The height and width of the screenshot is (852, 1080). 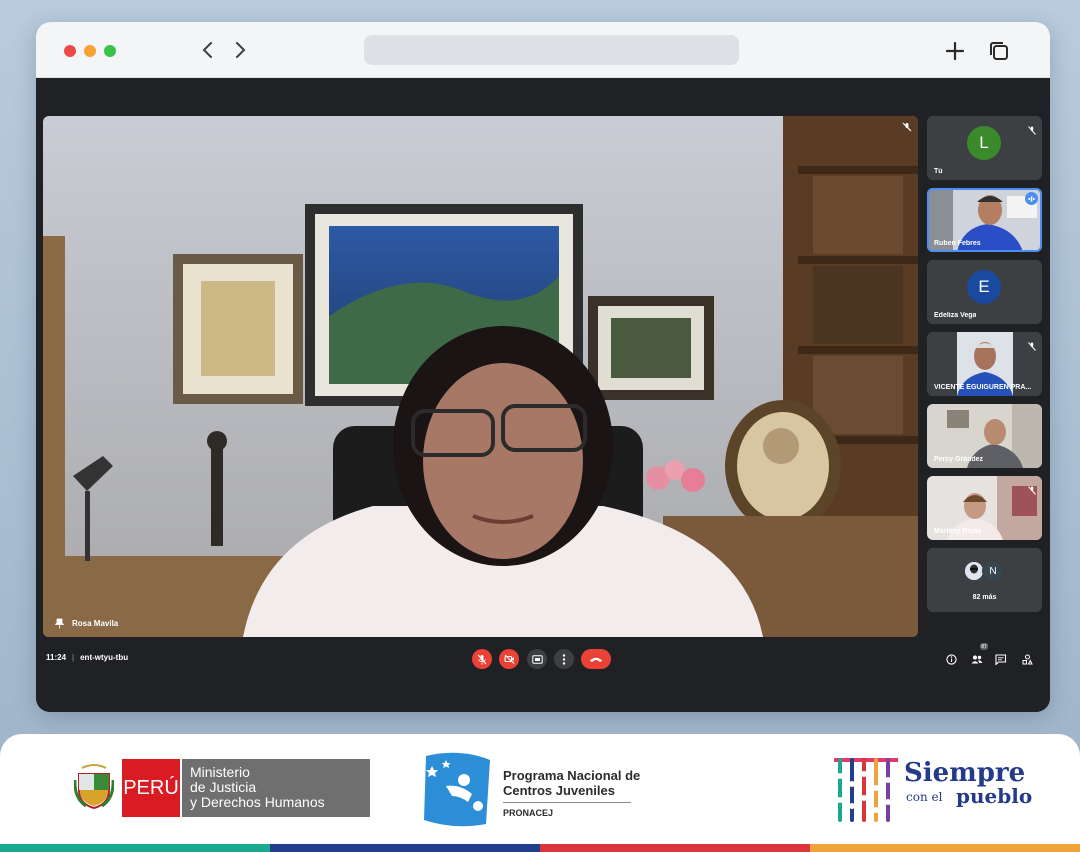 I want to click on participant-tile-self: L Tú, so click(x=984, y=148).